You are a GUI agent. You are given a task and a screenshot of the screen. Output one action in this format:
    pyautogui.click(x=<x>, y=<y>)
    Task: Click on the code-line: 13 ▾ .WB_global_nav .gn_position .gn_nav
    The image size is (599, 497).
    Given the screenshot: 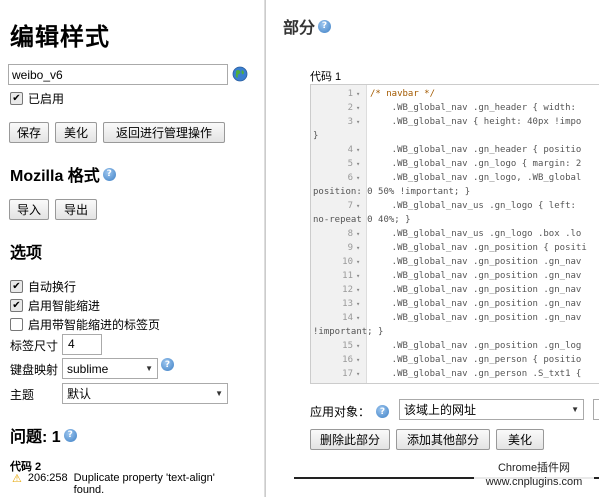 What is the action you would take?
    pyautogui.click(x=455, y=304)
    